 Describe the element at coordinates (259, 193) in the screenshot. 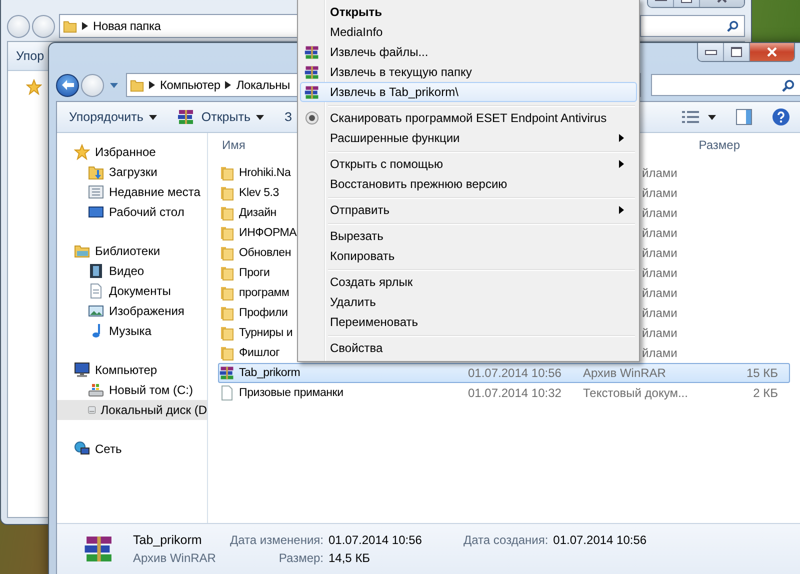

I see `file-name: Klev 5.3` at that location.